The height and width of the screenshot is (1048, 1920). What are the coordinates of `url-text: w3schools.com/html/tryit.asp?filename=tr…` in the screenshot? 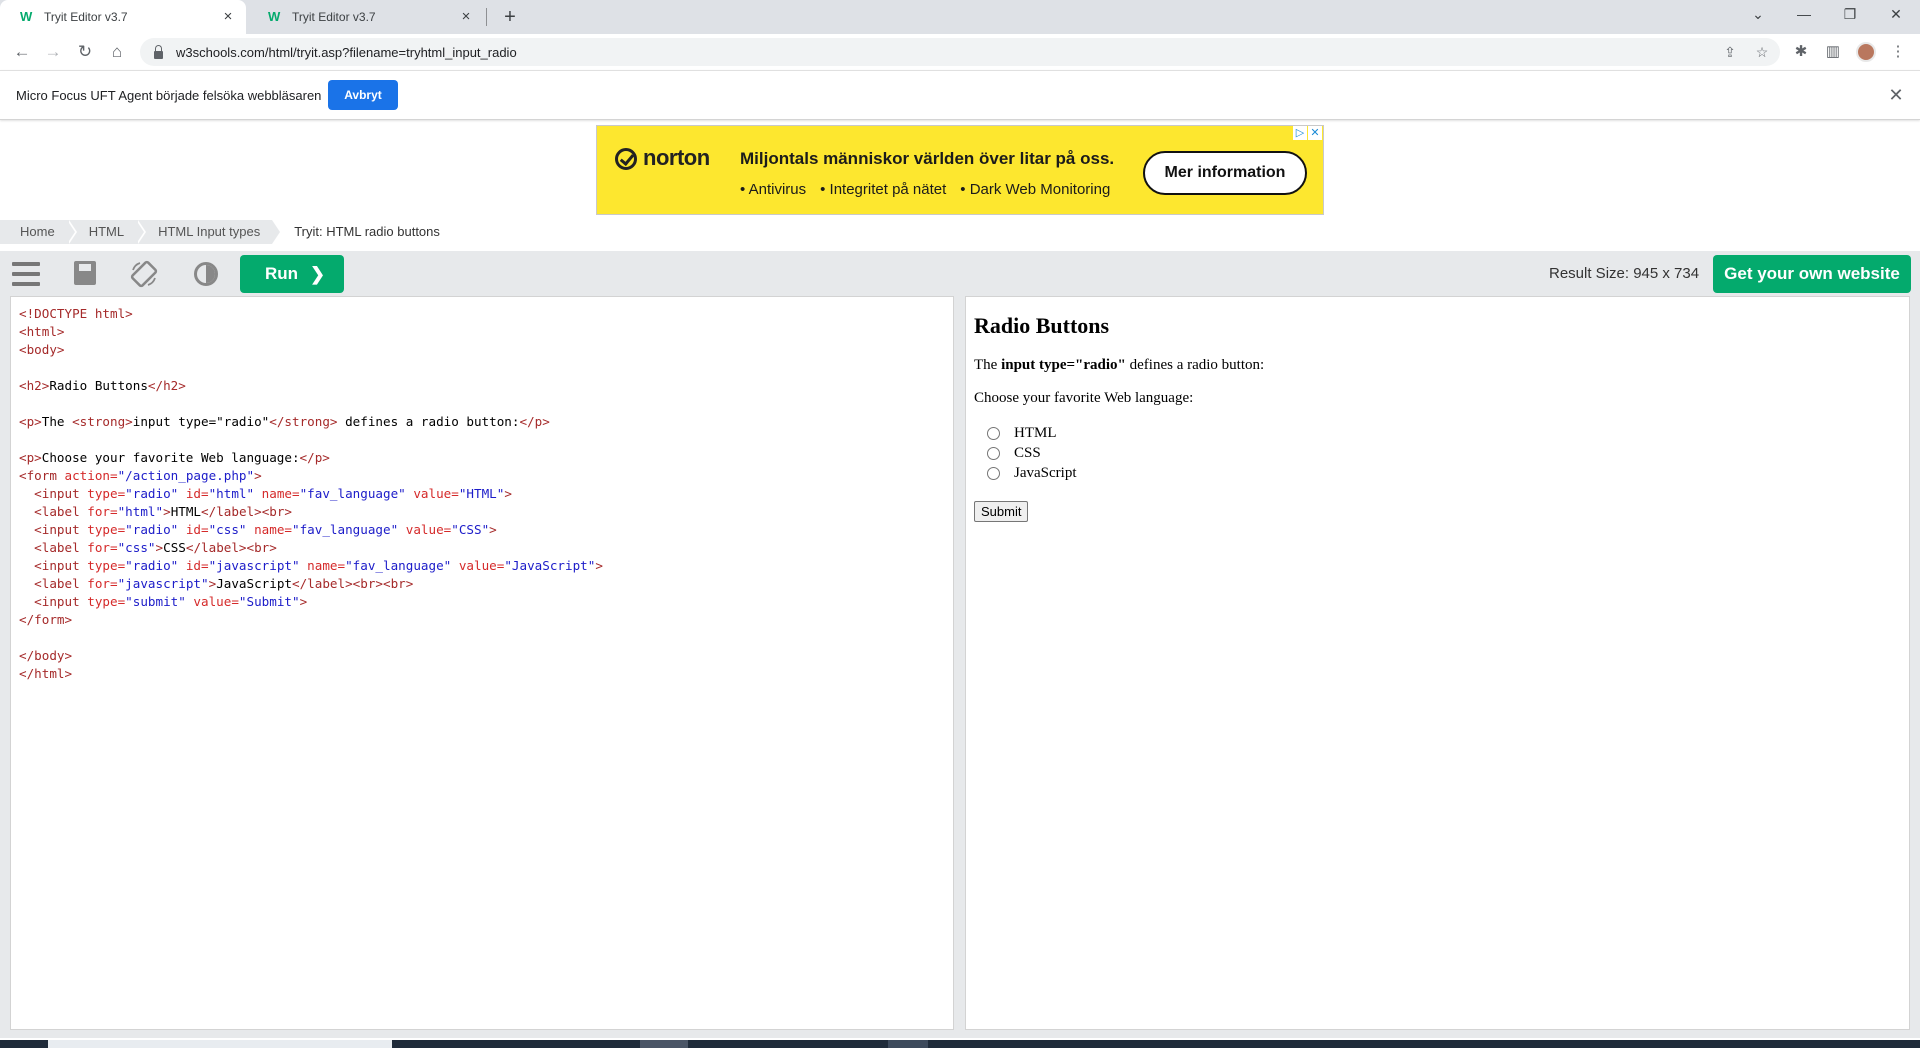 It's located at (346, 52).